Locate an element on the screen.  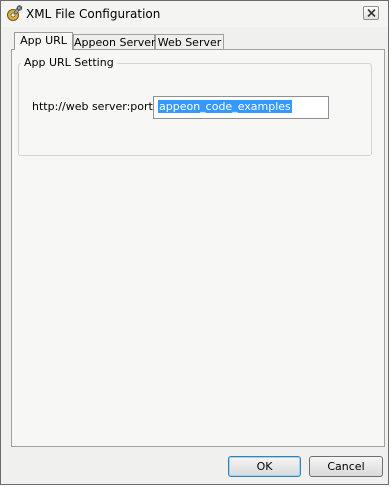
gear-wrench-icon is located at coordinates (14, 13).